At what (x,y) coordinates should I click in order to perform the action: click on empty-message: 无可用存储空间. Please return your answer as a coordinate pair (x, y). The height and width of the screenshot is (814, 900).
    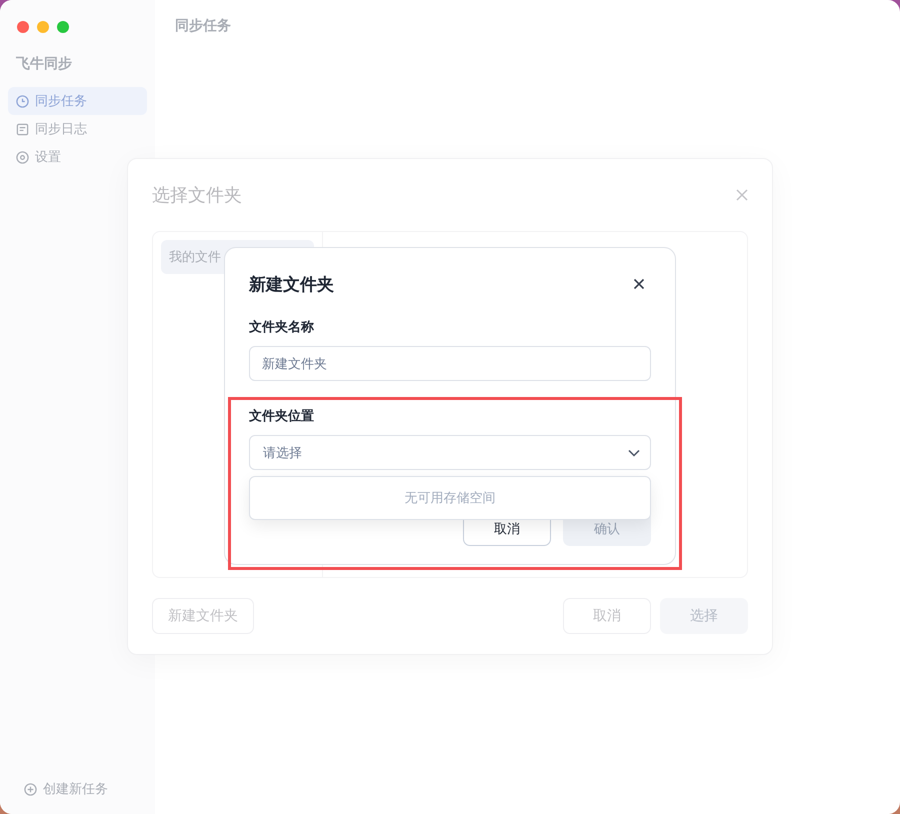
    Looking at the image, I should click on (450, 498).